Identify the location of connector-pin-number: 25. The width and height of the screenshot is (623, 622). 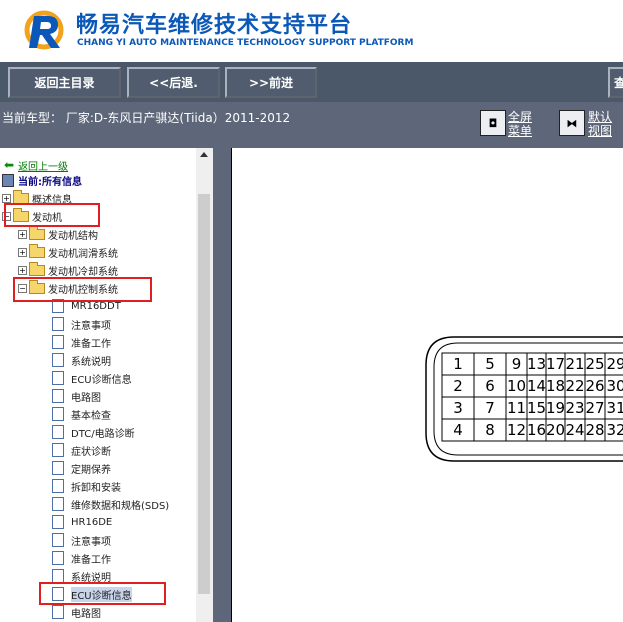
(594, 364).